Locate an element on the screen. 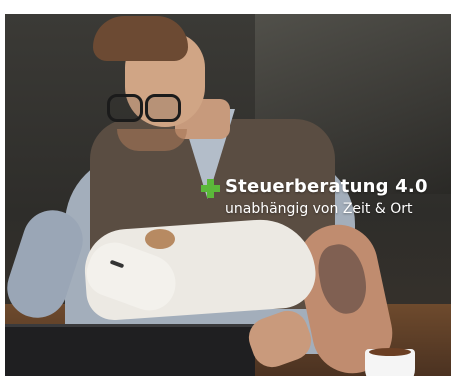  person-hair is located at coordinates (140, 38).